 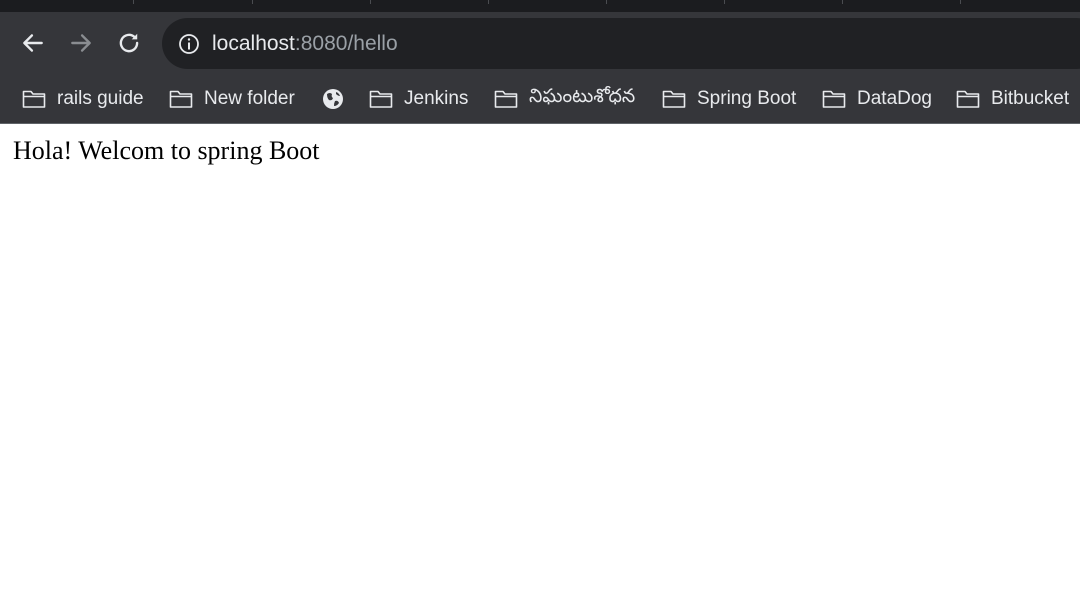 What do you see at coordinates (540, 6) in the screenshot?
I see `tab-strip` at bounding box center [540, 6].